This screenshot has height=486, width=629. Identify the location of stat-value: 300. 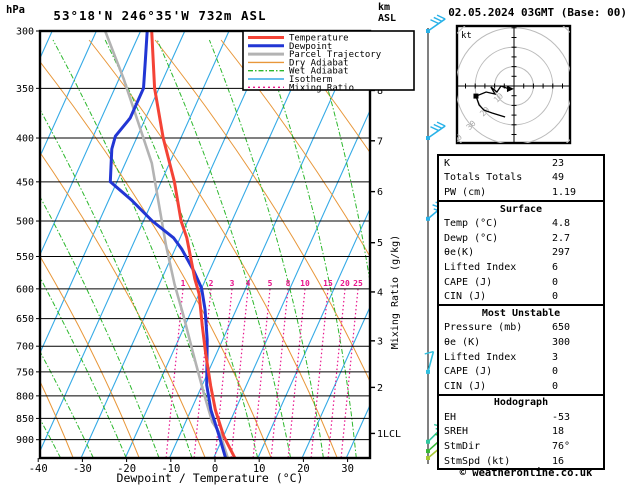
(561, 342).